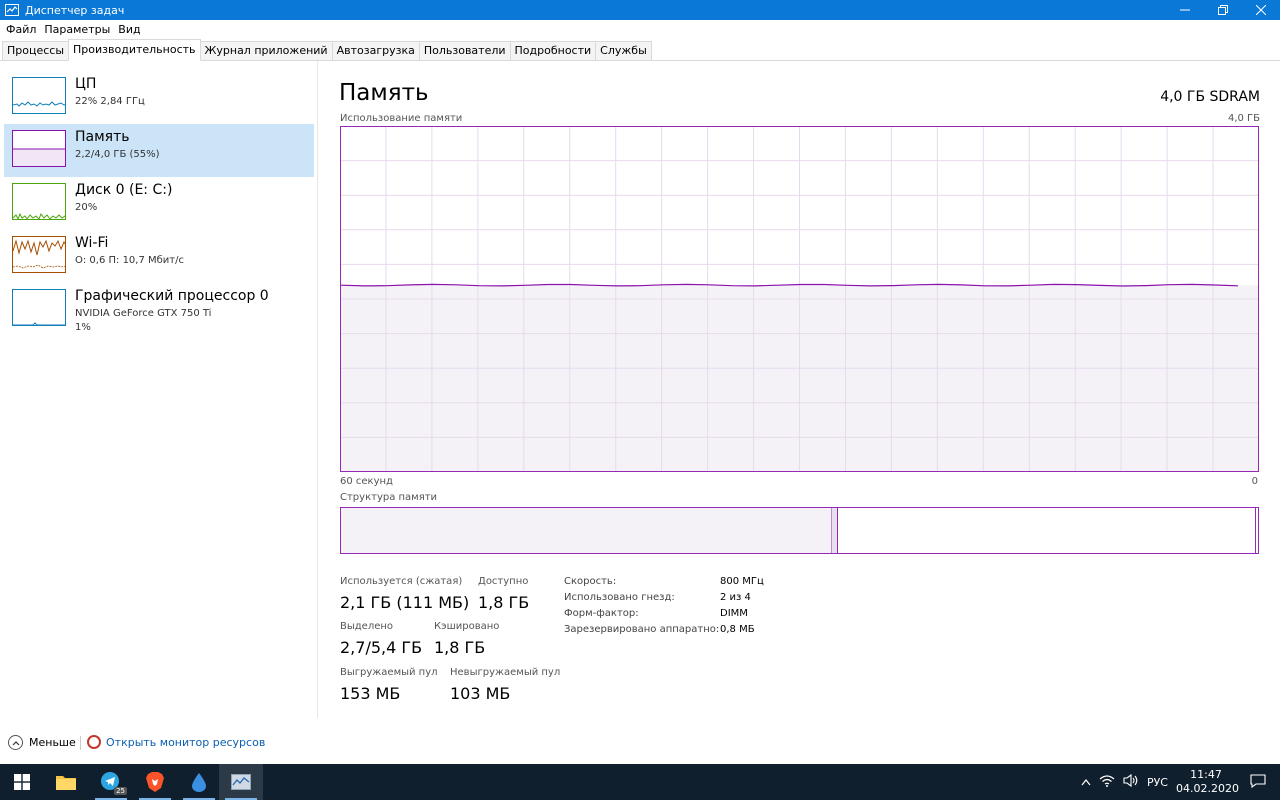  Describe the element at coordinates (77, 29) in the screenshot. I see `menu-options: Параметры` at that location.